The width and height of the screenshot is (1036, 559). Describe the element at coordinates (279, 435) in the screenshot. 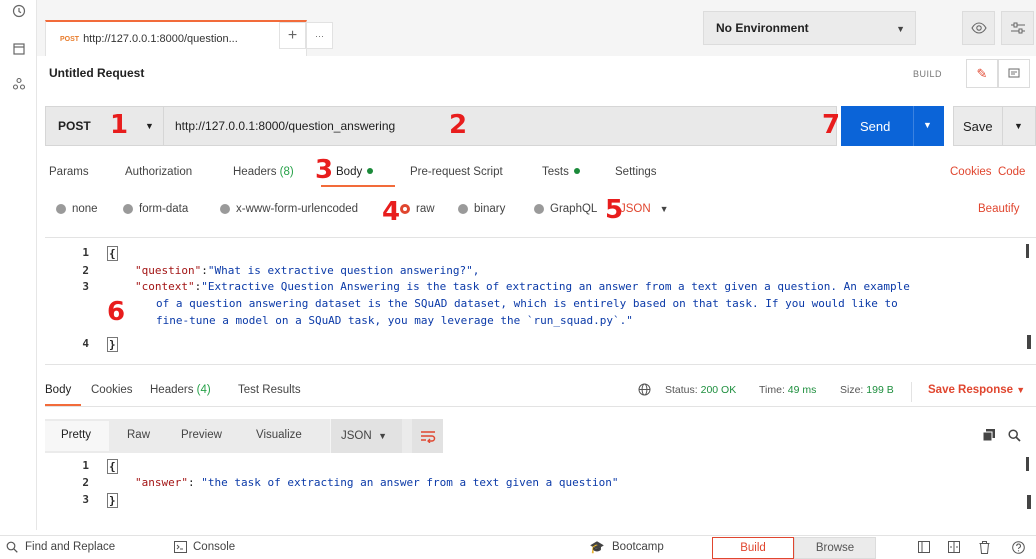

I see `view-visualize: Visualize` at that location.